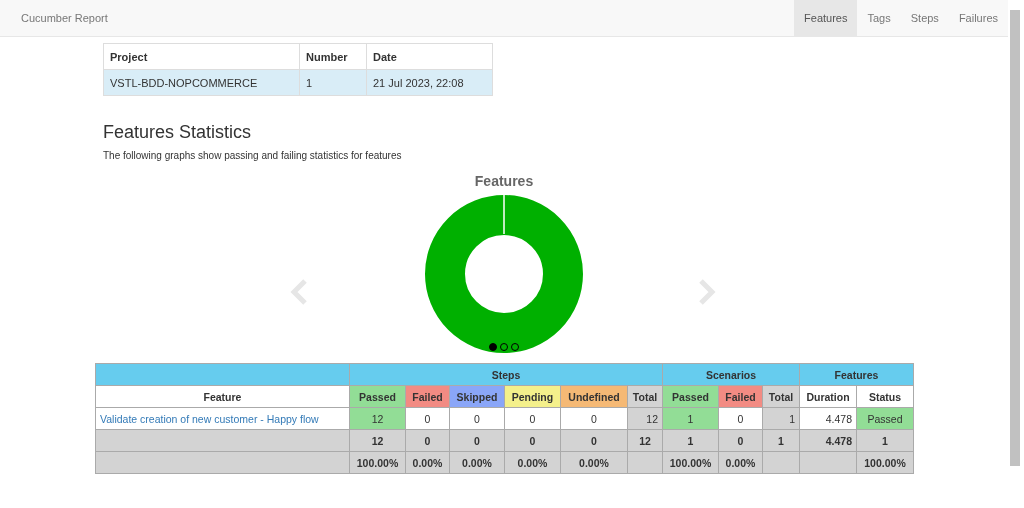 The image size is (1024, 508). I want to click on scrollbar, so click(1015, 238).